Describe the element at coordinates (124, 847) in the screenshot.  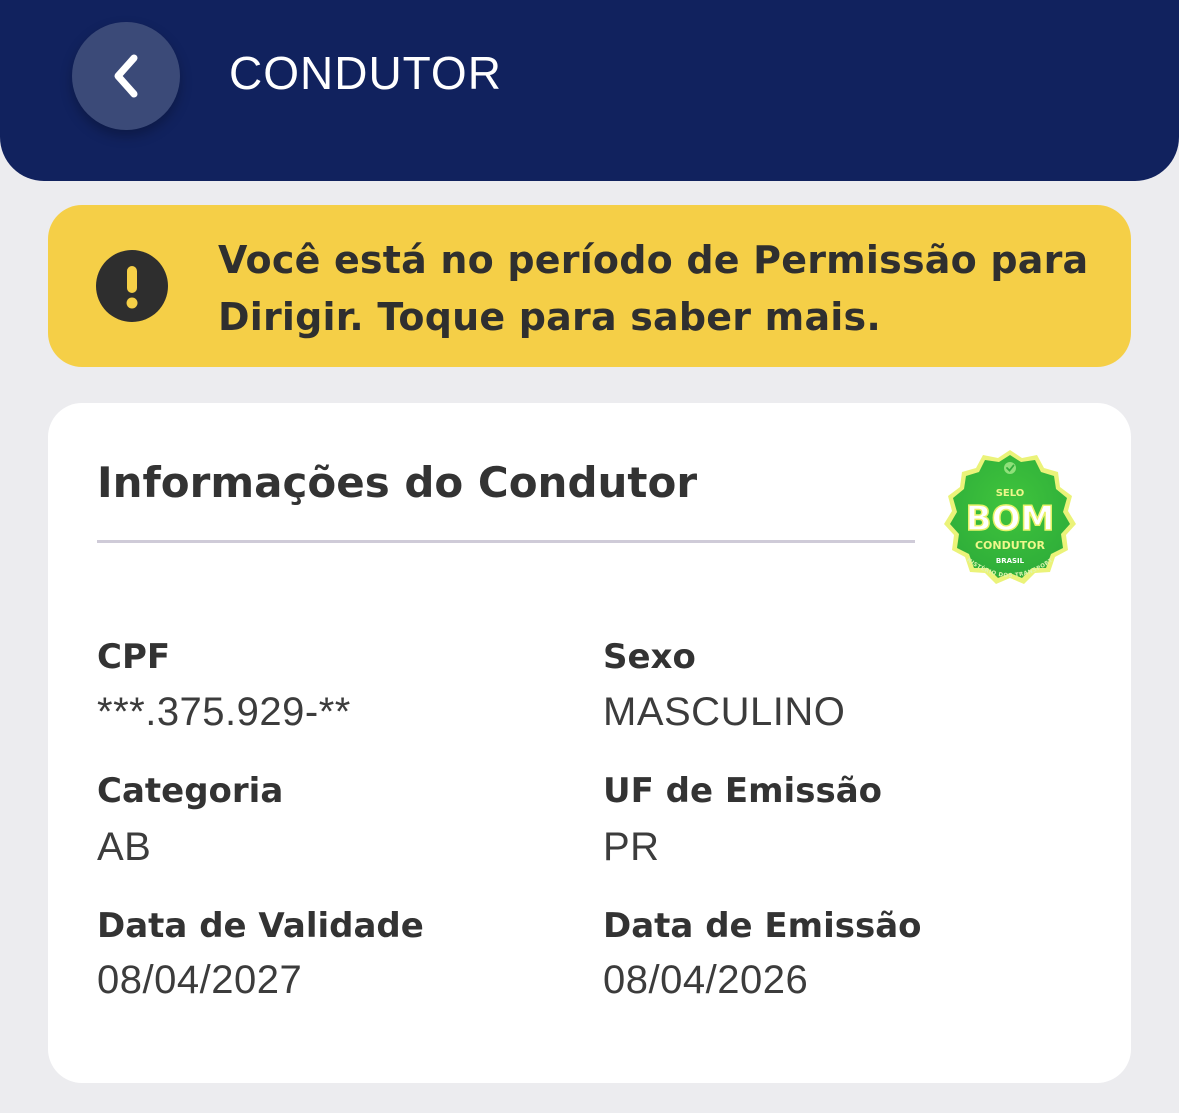
I see `categoria-value: AB` at that location.